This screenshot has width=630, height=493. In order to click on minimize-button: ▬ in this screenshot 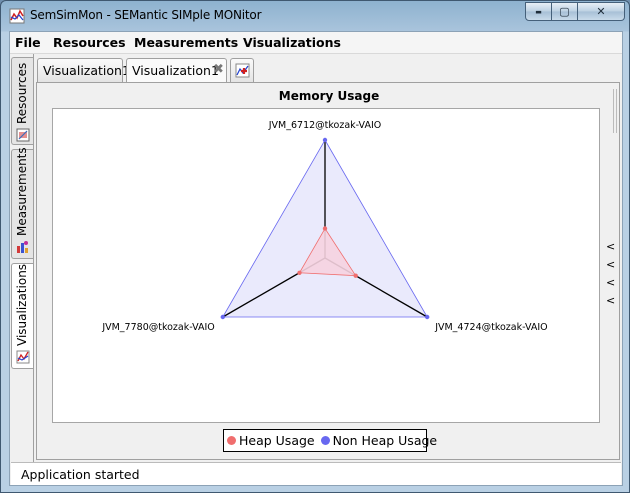, I will do `click(538, 11)`.